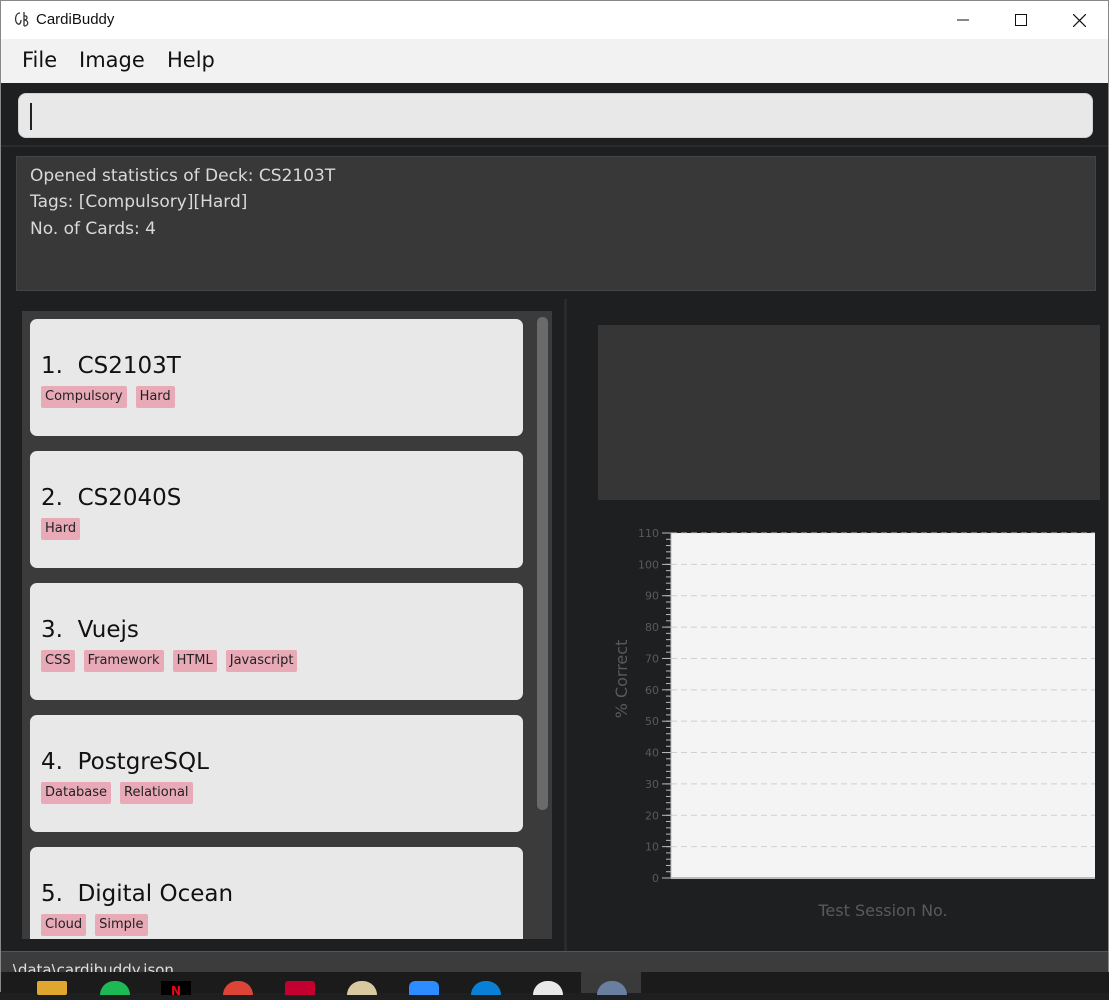 This screenshot has width=1109, height=1000. I want to click on y-tick-label: 80, so click(652, 627).